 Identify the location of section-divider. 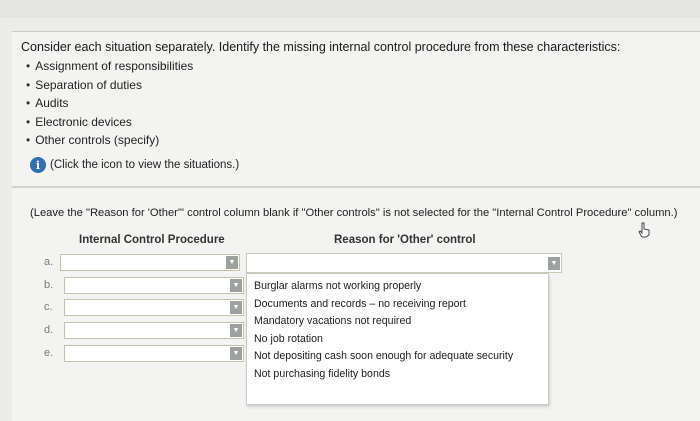
(356, 187).